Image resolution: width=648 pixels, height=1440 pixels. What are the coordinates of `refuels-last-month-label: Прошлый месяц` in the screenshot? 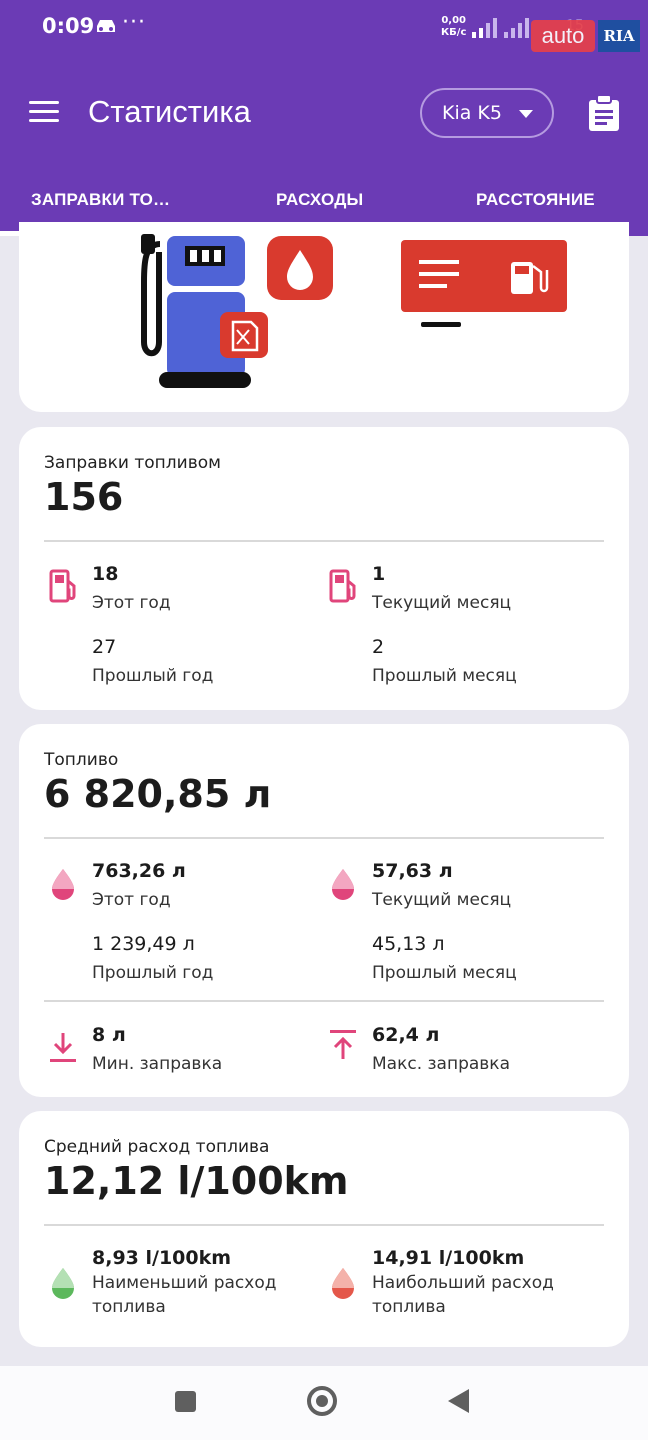 It's located at (444, 676).